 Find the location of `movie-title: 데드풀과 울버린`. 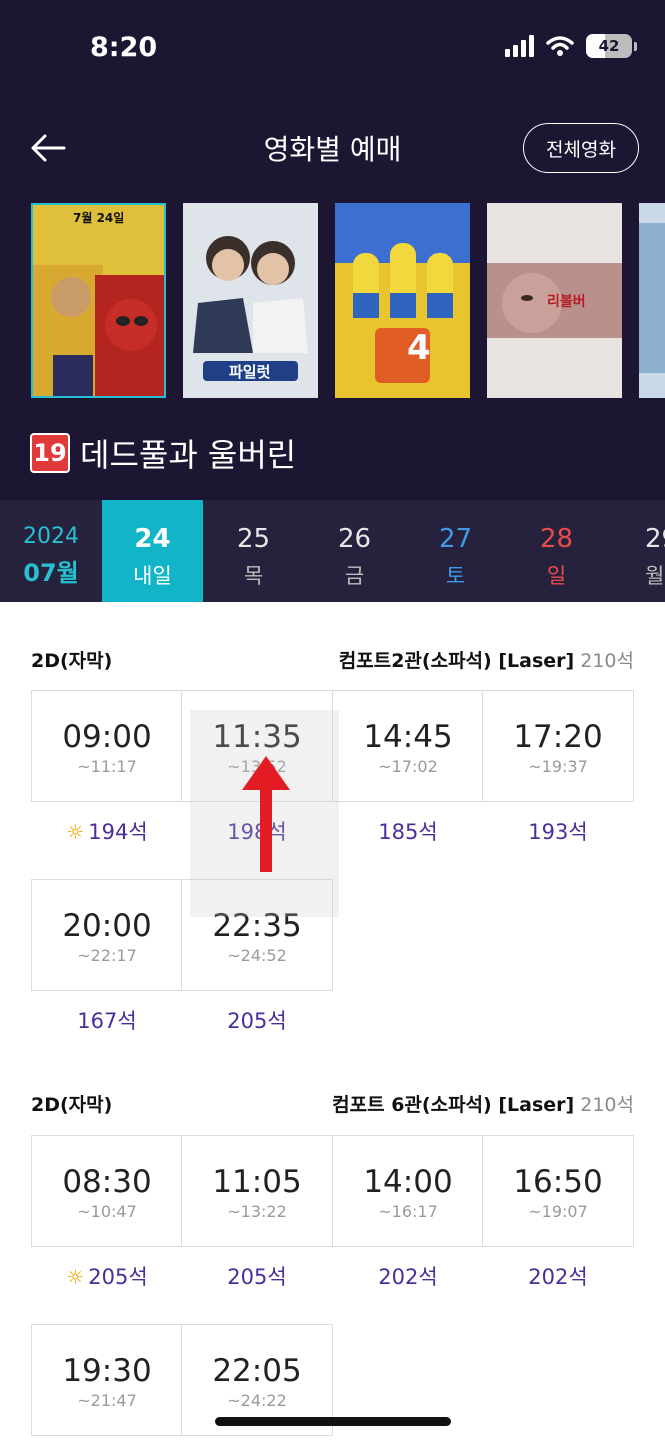

movie-title: 데드풀과 울버린 is located at coordinates (188, 455).